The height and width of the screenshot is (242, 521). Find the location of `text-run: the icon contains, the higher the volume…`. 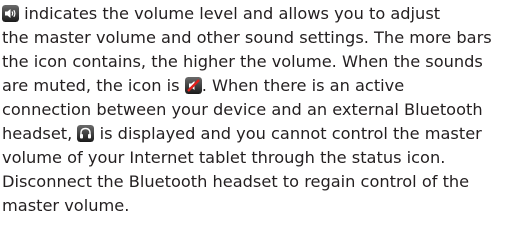

text-run: the icon contains, the higher the volume… is located at coordinates (242, 61).